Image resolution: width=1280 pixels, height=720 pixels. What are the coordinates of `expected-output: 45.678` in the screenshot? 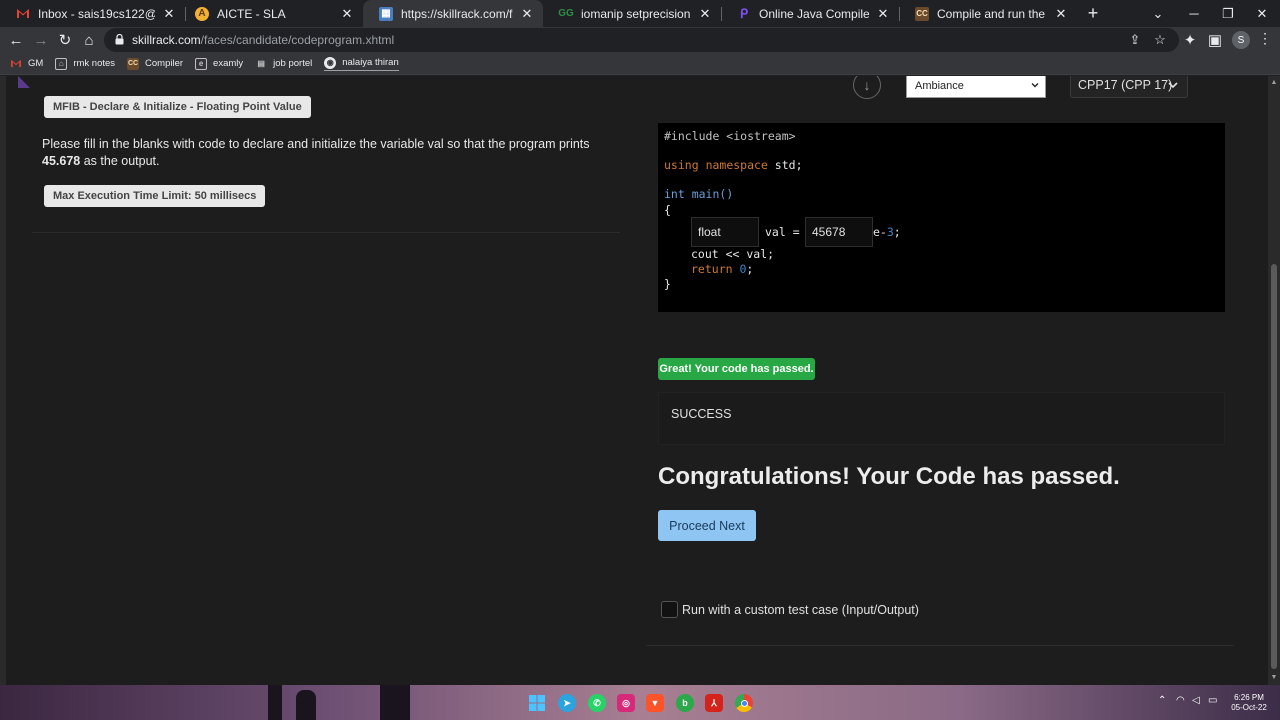 It's located at (61, 161).